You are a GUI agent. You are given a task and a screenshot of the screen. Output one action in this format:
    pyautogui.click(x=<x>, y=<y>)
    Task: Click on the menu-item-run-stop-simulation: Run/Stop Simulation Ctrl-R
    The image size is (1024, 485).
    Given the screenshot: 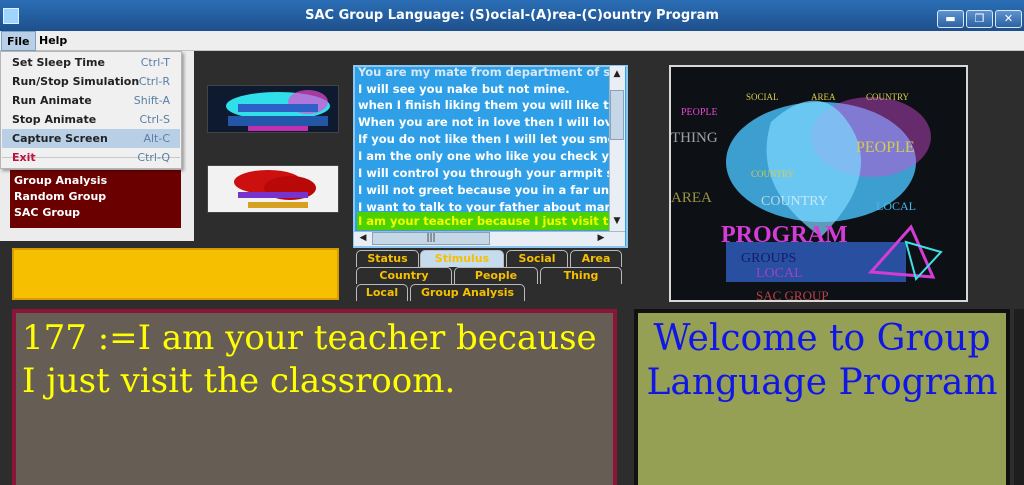 What is the action you would take?
    pyautogui.click(x=91, y=81)
    